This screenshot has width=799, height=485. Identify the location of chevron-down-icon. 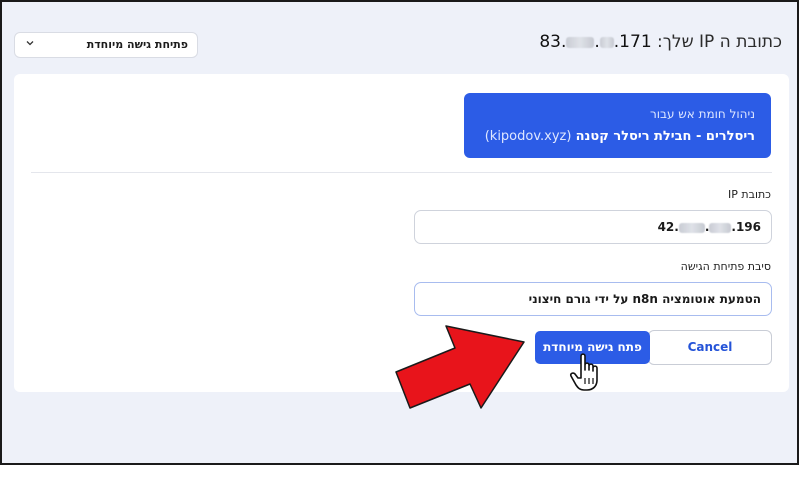
(30, 43).